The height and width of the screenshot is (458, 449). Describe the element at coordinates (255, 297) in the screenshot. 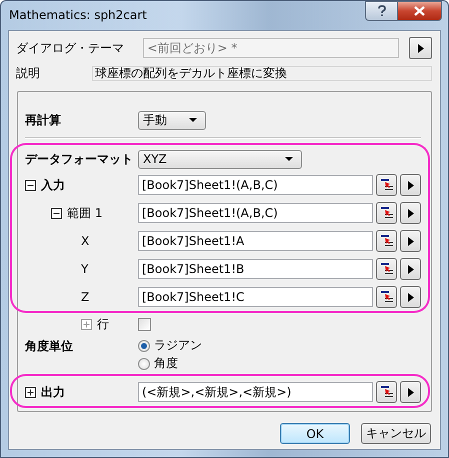

I see `input-field: [Book7]Sheet1!C` at that location.